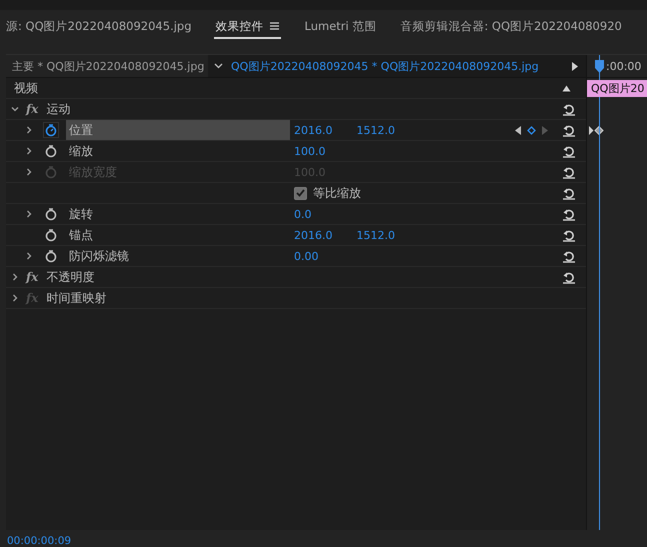 The image size is (647, 547). What do you see at coordinates (76, 298) in the screenshot?
I see `effect-label: 时间重映射` at bounding box center [76, 298].